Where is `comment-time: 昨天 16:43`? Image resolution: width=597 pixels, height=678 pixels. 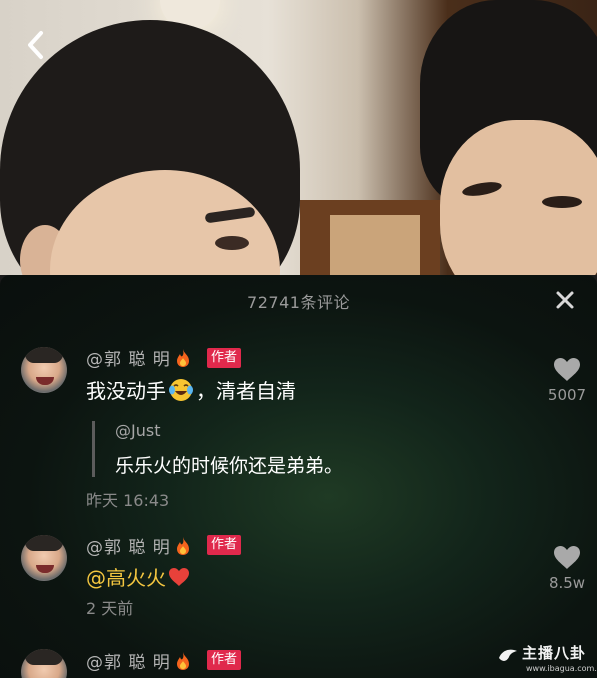 comment-time: 昨天 16:43 is located at coordinates (128, 500).